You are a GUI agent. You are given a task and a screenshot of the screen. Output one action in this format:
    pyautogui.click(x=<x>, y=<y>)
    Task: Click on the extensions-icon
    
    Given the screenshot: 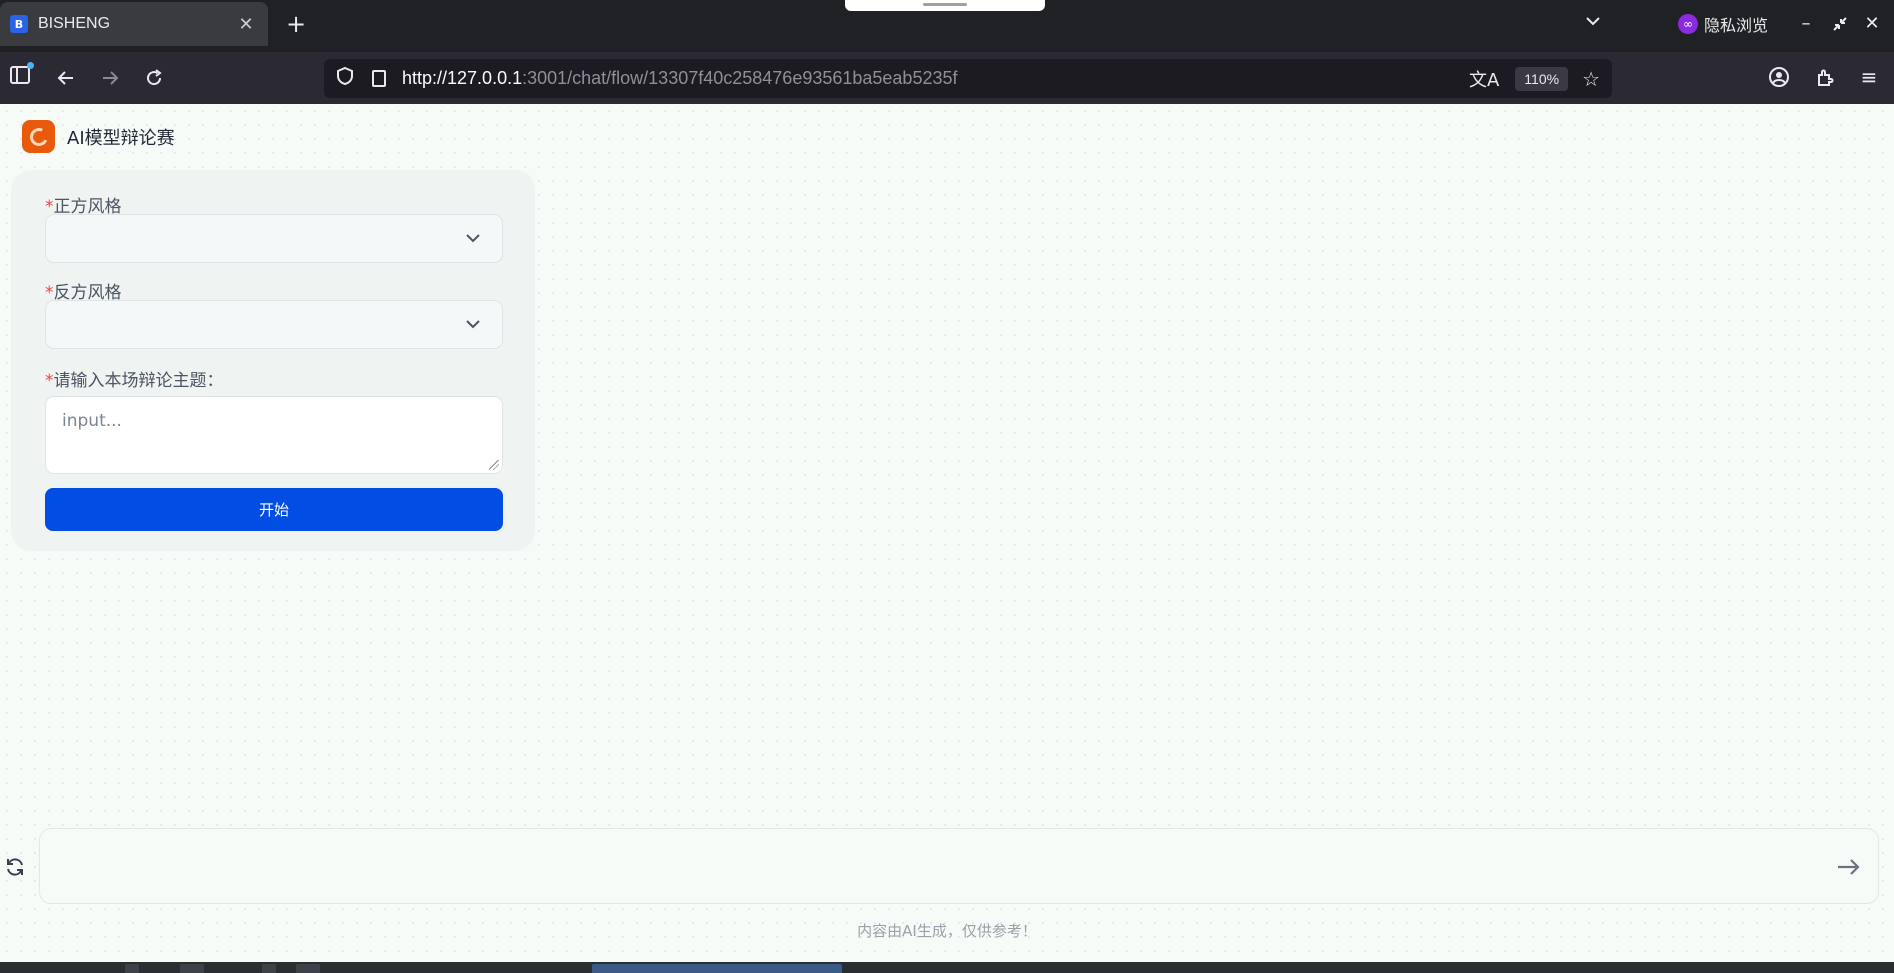 What is the action you would take?
    pyautogui.click(x=1825, y=77)
    